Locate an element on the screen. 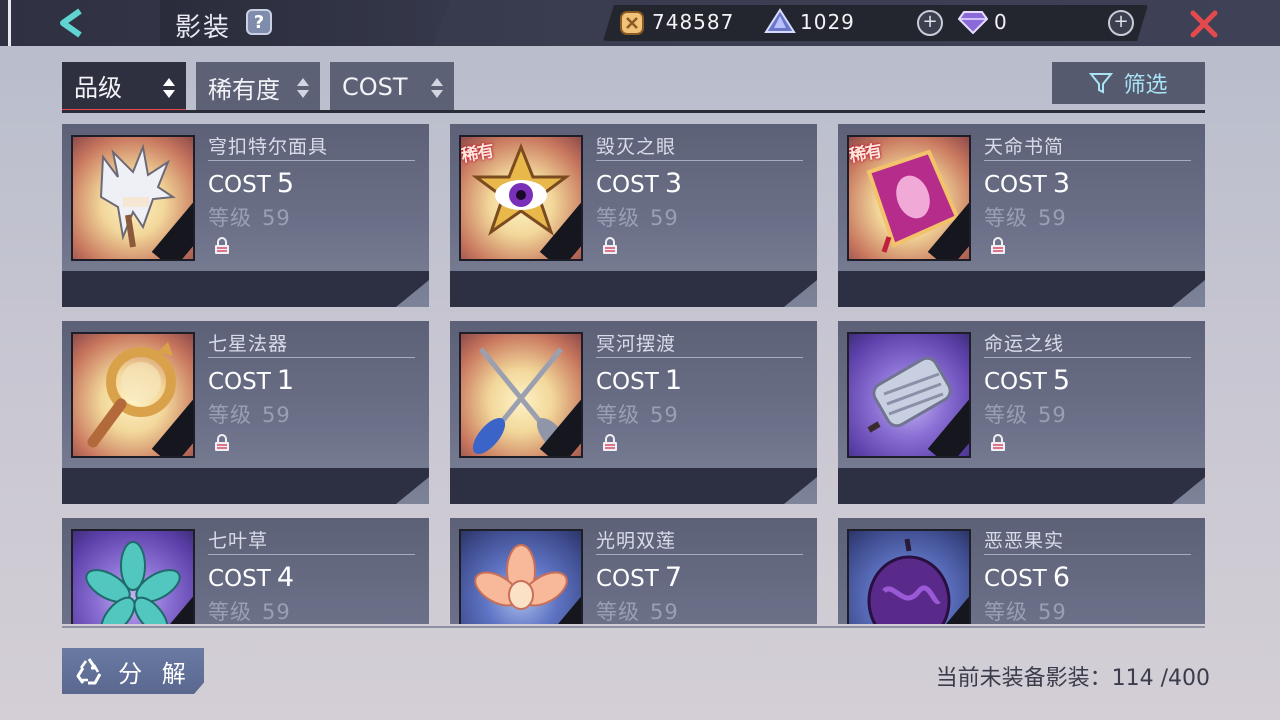  cost-value: 3 is located at coordinates (673, 183).